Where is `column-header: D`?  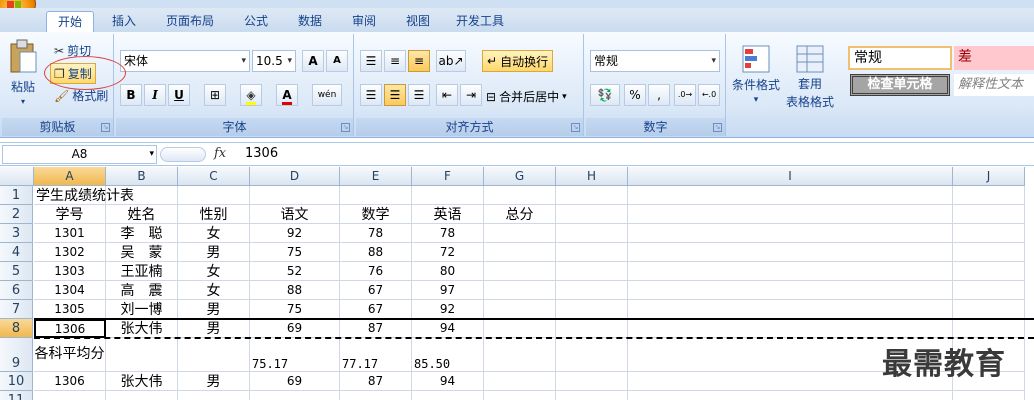
column-header: D is located at coordinates (295, 176).